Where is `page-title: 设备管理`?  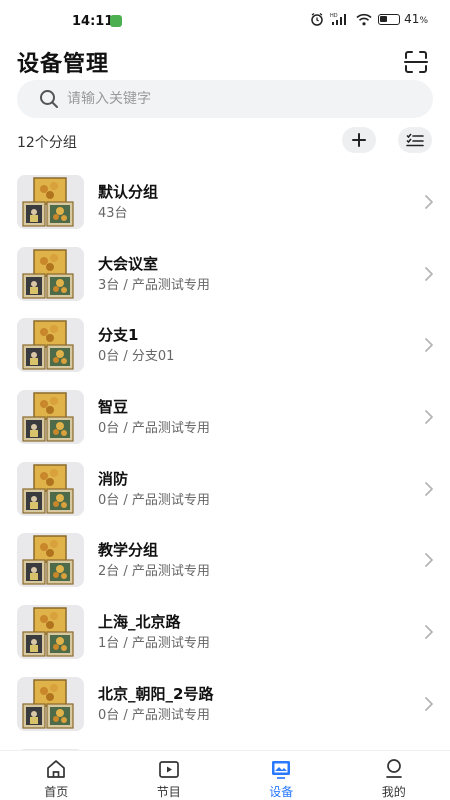
page-title: 设备管理 is located at coordinates (63, 64).